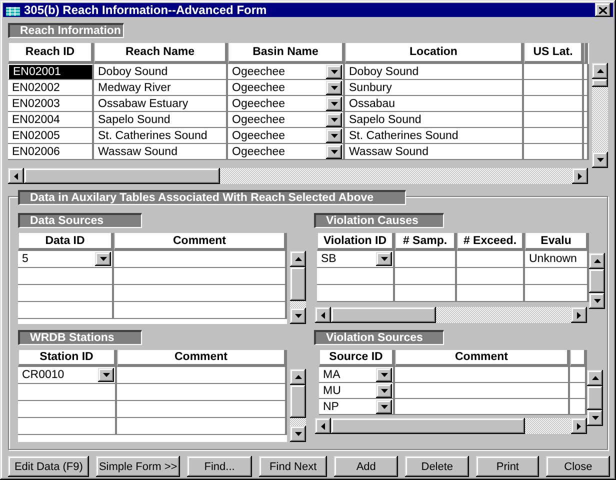  What do you see at coordinates (51, 152) in the screenshot?
I see `table-cell: EN02006` at bounding box center [51, 152].